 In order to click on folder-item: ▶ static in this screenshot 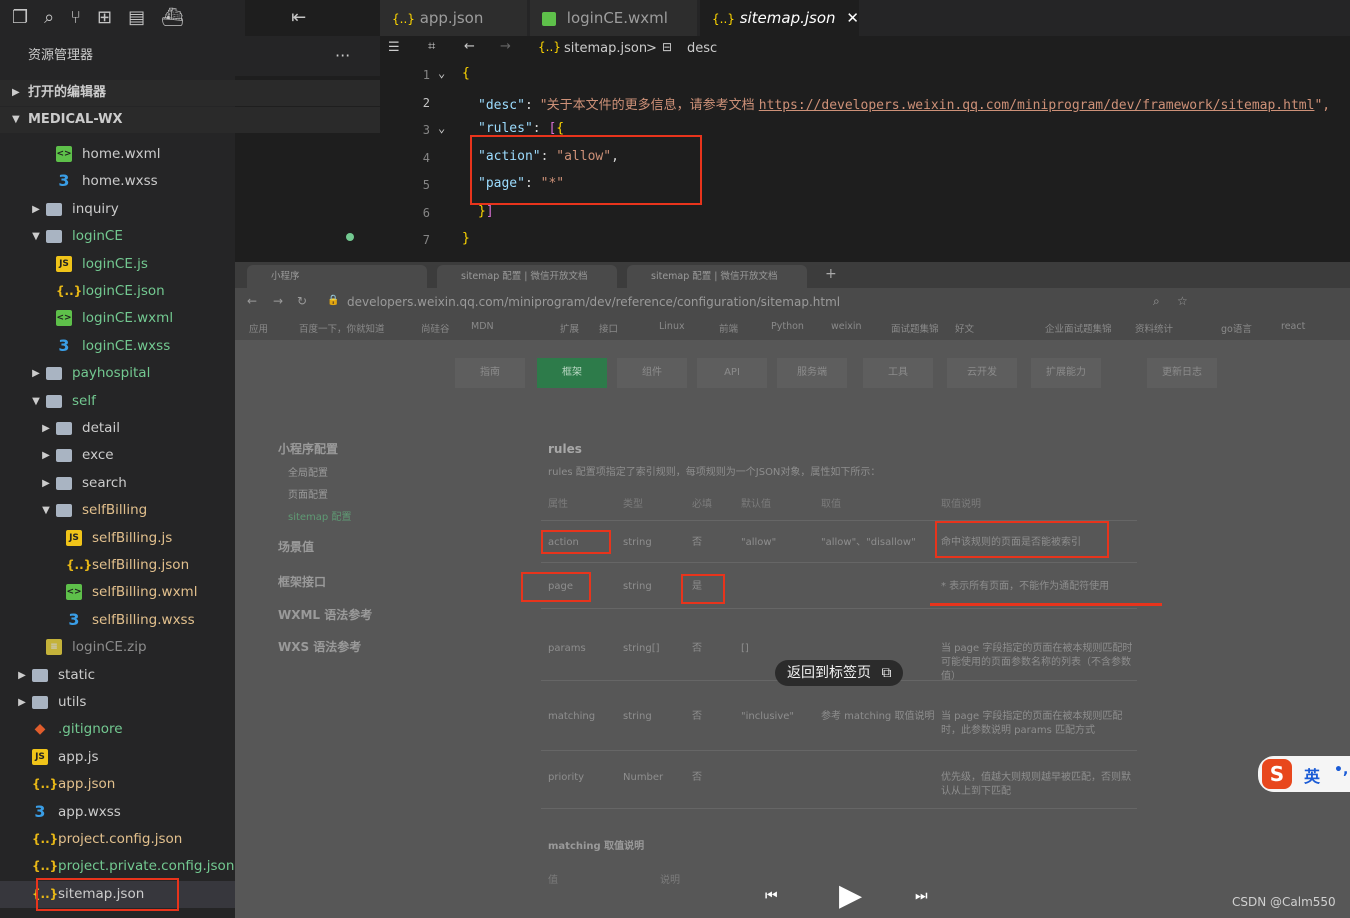, I will do `click(117, 675)`.